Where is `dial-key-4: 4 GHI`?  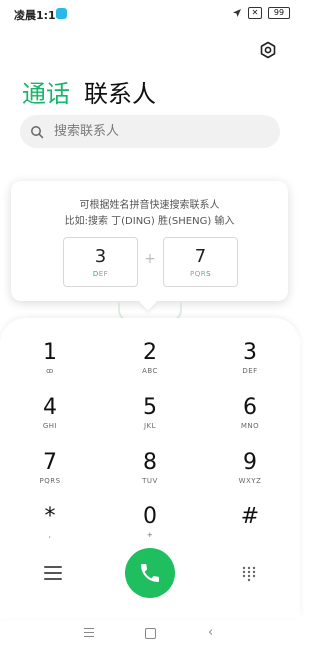
dial-key-4: 4 GHI is located at coordinates (50, 418).